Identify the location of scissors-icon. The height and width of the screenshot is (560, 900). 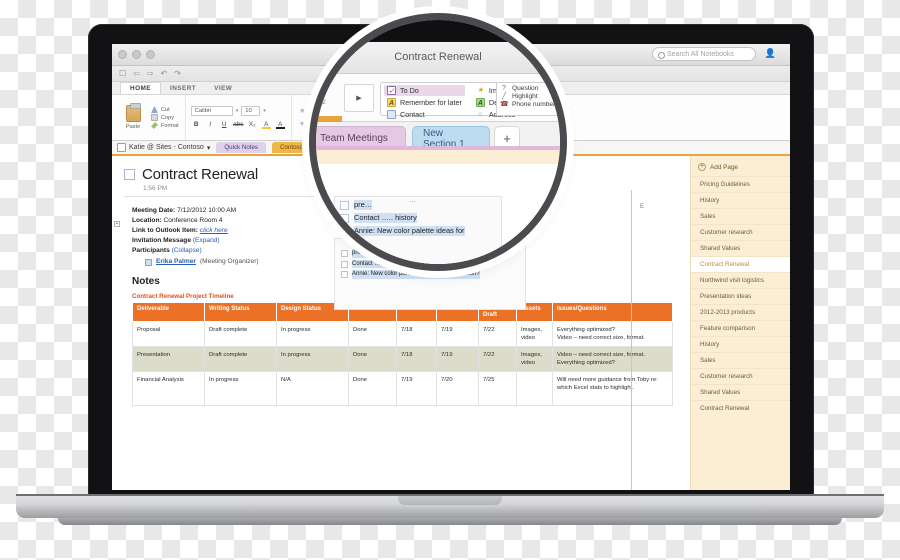
(154, 109).